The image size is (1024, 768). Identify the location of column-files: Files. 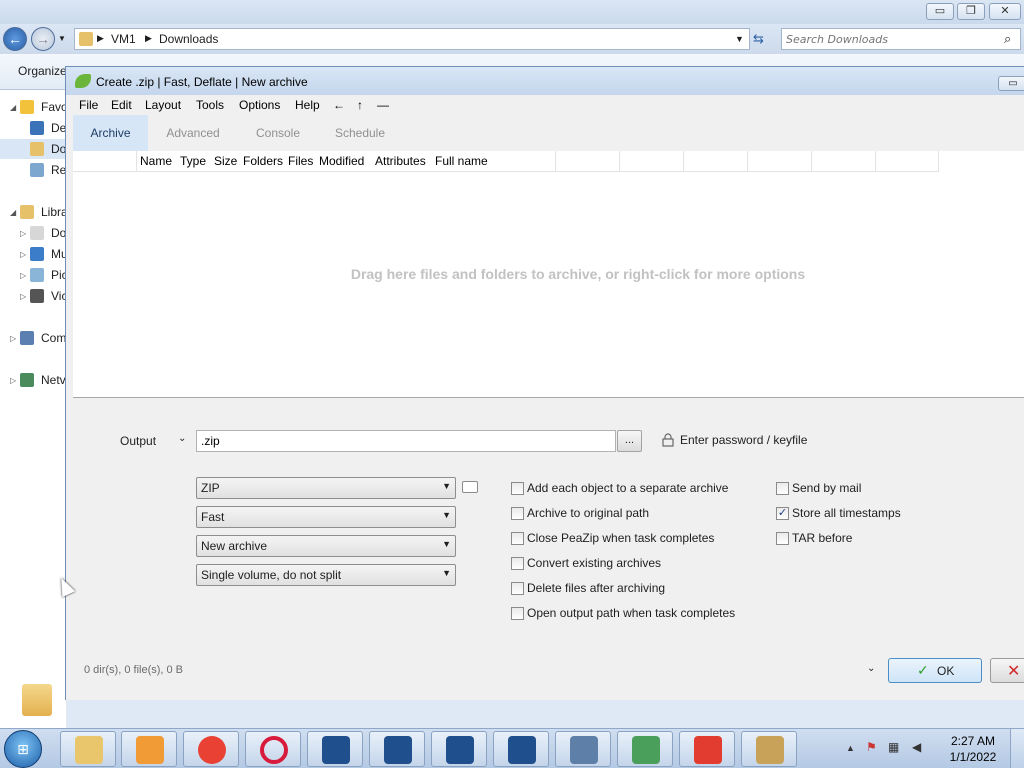
(300, 161).